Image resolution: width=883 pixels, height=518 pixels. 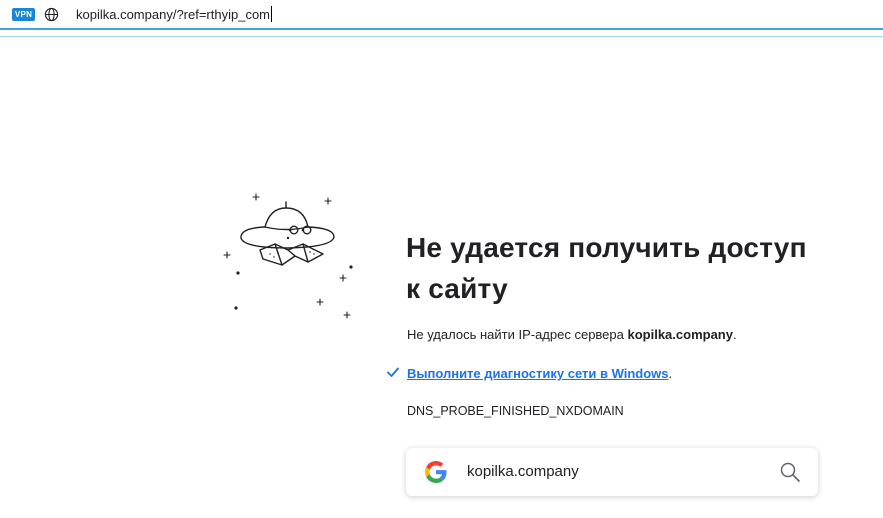 What do you see at coordinates (606, 268) in the screenshot?
I see `error-title: Не удается получить доступ к сайту` at bounding box center [606, 268].